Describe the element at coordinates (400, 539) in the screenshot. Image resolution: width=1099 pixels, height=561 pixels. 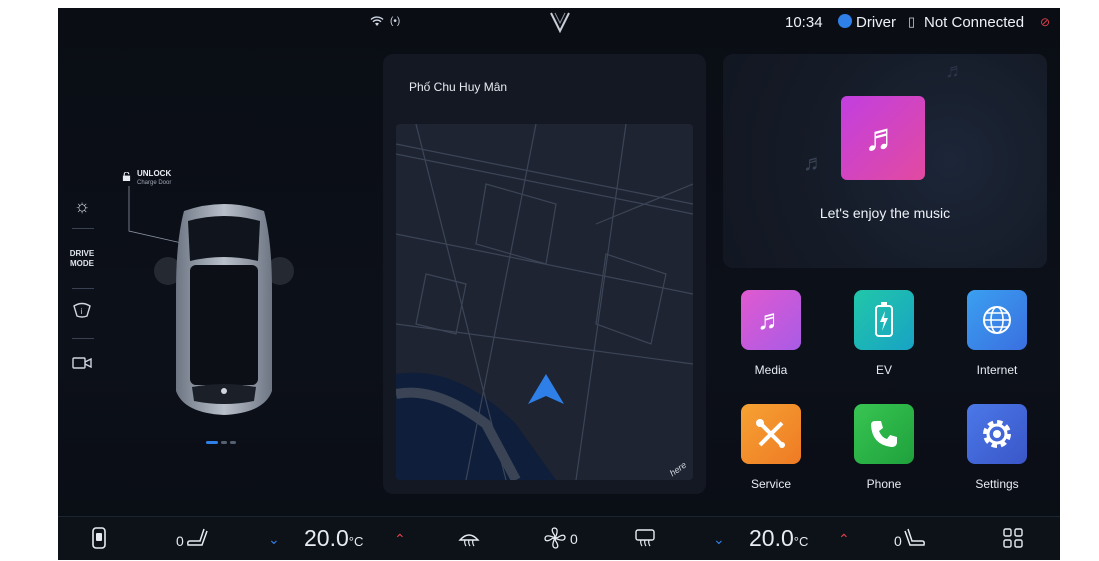
I see `left-temp-up-button: ⌃` at that location.